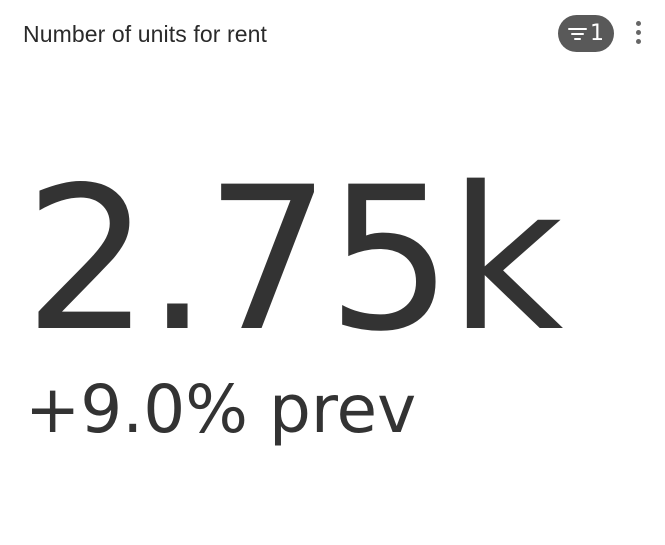  I want to click on filter-icon, so click(577, 33).